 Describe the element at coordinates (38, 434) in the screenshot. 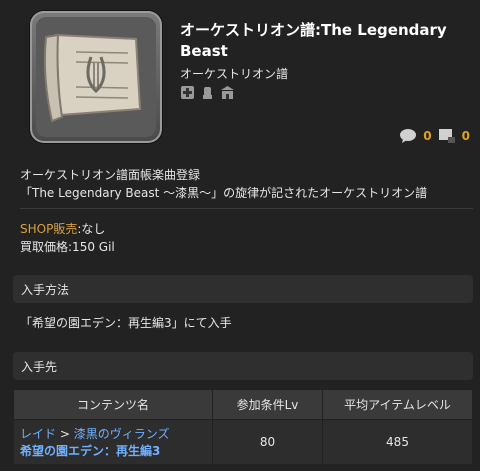

I see `breadcrumb-raid-link: レイド` at that location.